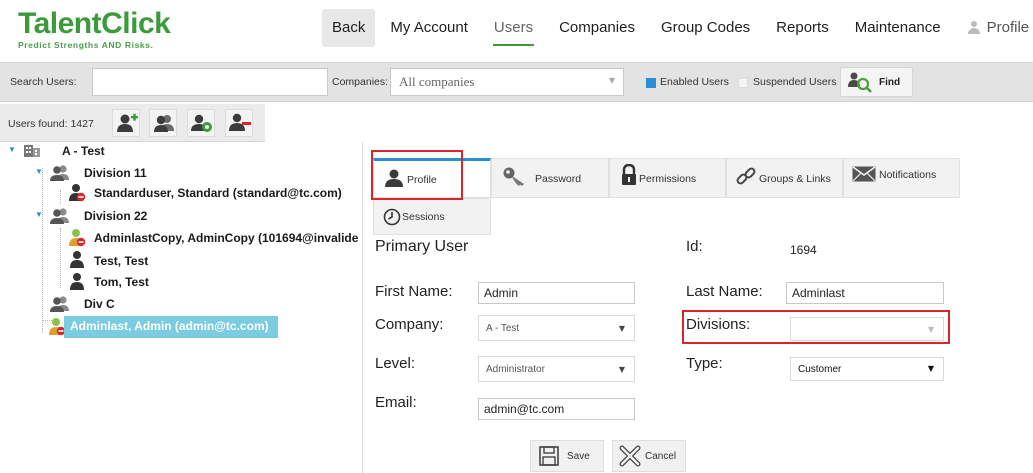 This screenshot has width=1033, height=473. What do you see at coordinates (974, 28) in the screenshot?
I see `profile-avatar-icon` at bounding box center [974, 28].